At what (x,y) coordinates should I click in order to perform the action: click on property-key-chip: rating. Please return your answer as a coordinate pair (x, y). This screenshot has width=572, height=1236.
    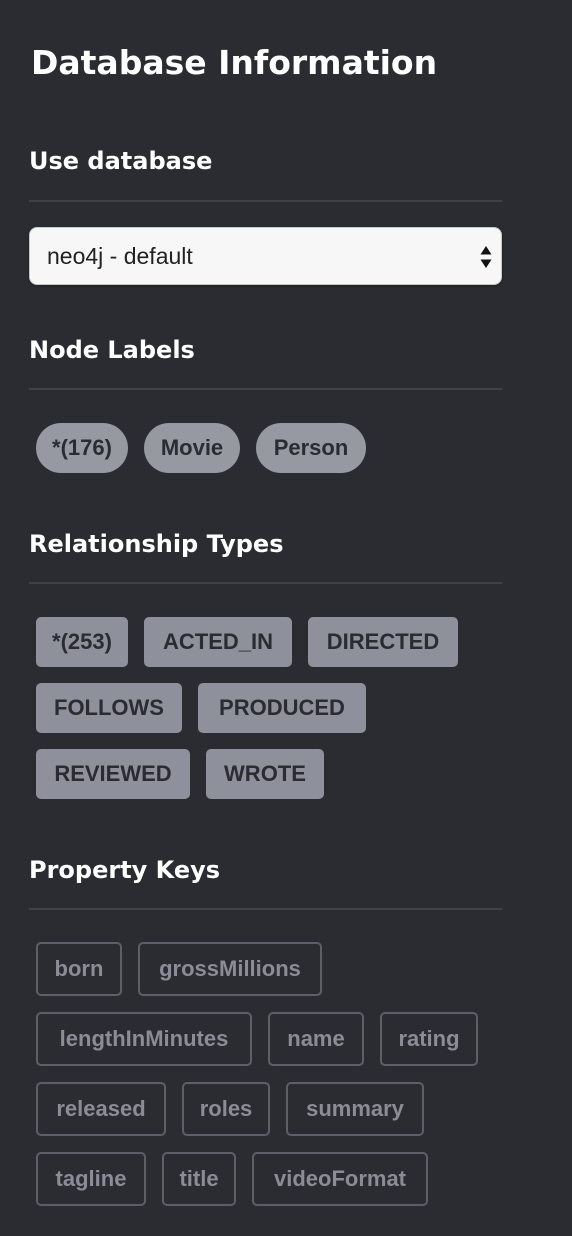
    Looking at the image, I should click on (429, 1039).